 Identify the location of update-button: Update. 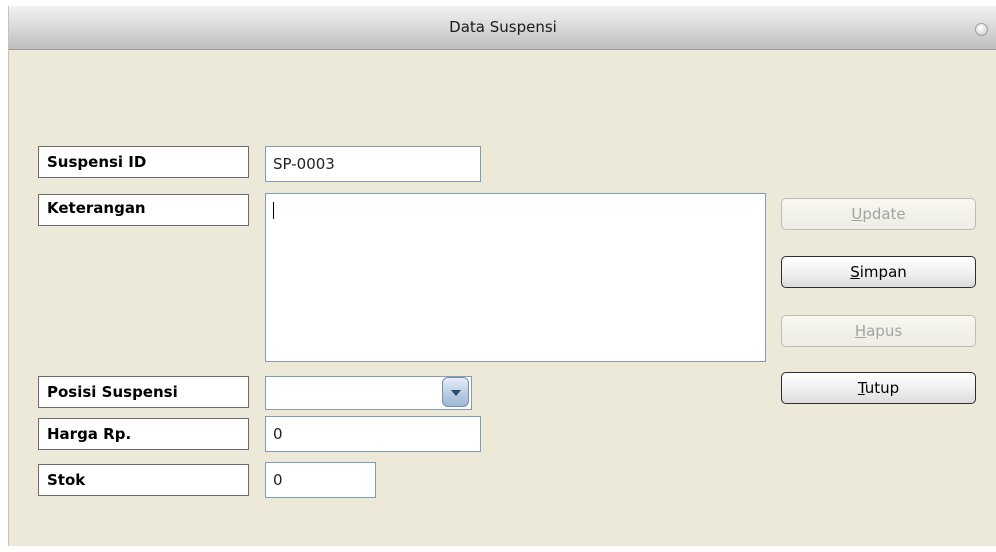
(878, 214).